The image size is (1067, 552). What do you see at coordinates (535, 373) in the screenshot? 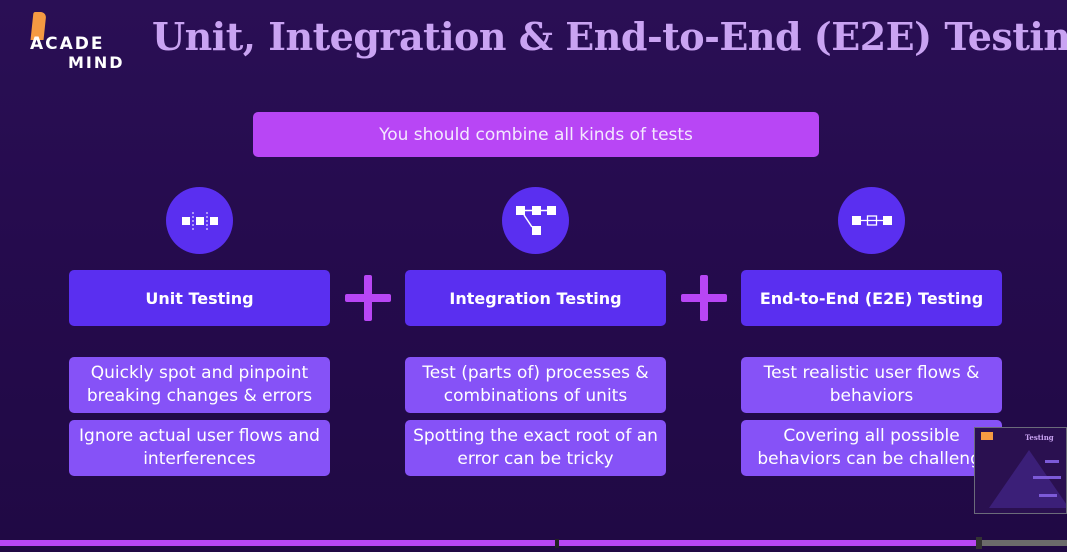
I see `desc-line: Test (parts of) processes &` at bounding box center [535, 373].